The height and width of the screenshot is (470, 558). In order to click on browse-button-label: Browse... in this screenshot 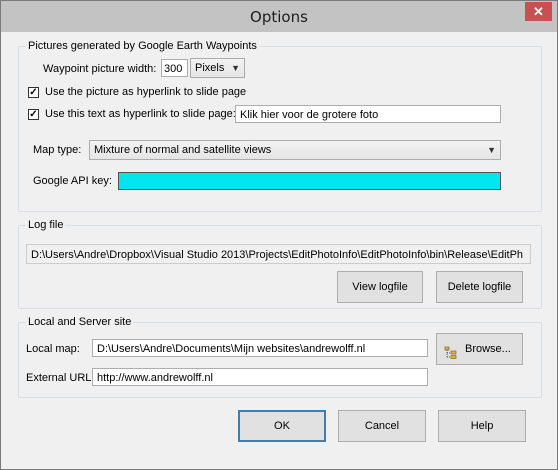, I will do `click(488, 349)`.